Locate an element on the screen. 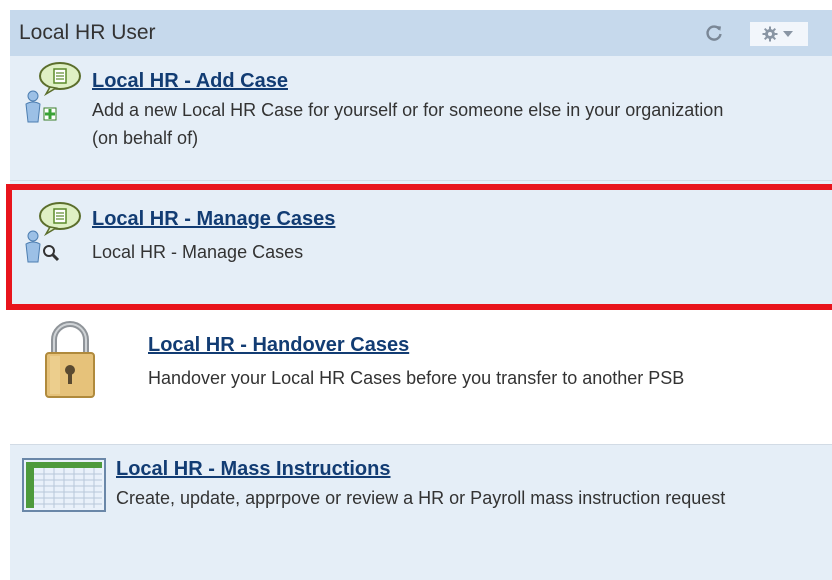 The height and width of the screenshot is (580, 832). mass-instructions-link: Local HR - Mass Instructions is located at coordinates (253, 469).